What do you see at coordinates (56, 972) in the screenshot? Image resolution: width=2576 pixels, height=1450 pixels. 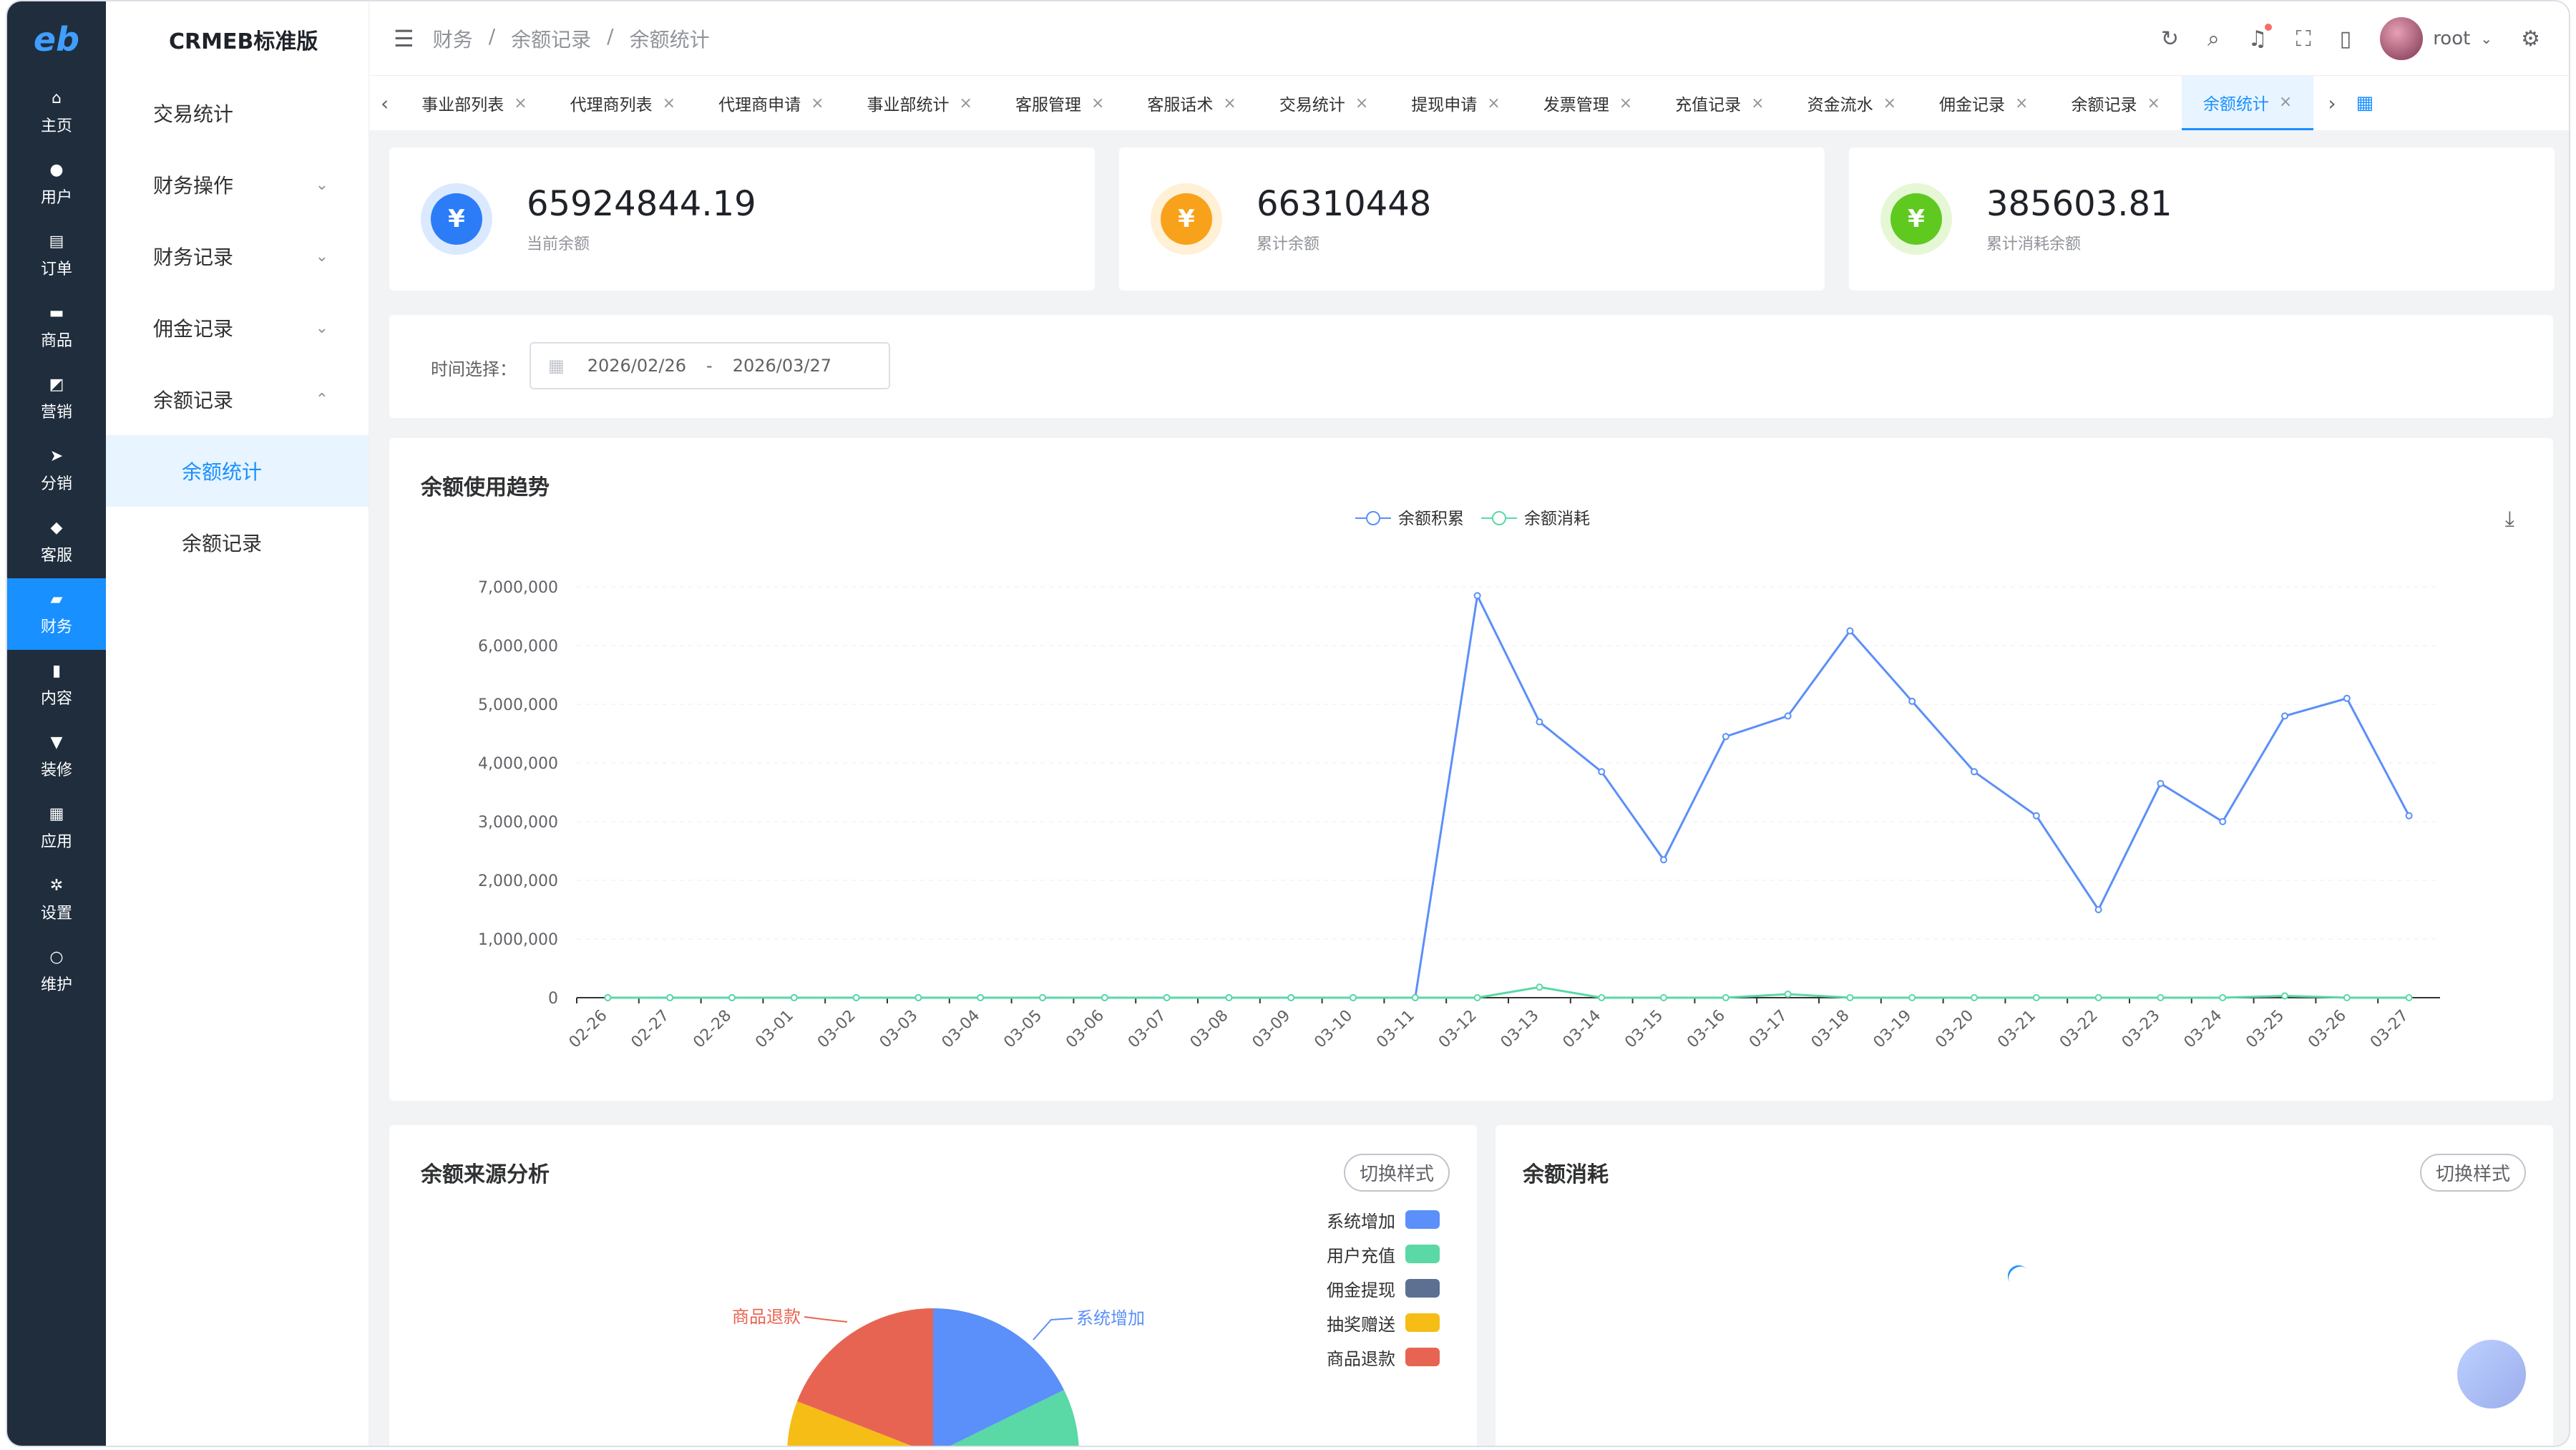 I see `rail-item: ○ 维护` at bounding box center [56, 972].